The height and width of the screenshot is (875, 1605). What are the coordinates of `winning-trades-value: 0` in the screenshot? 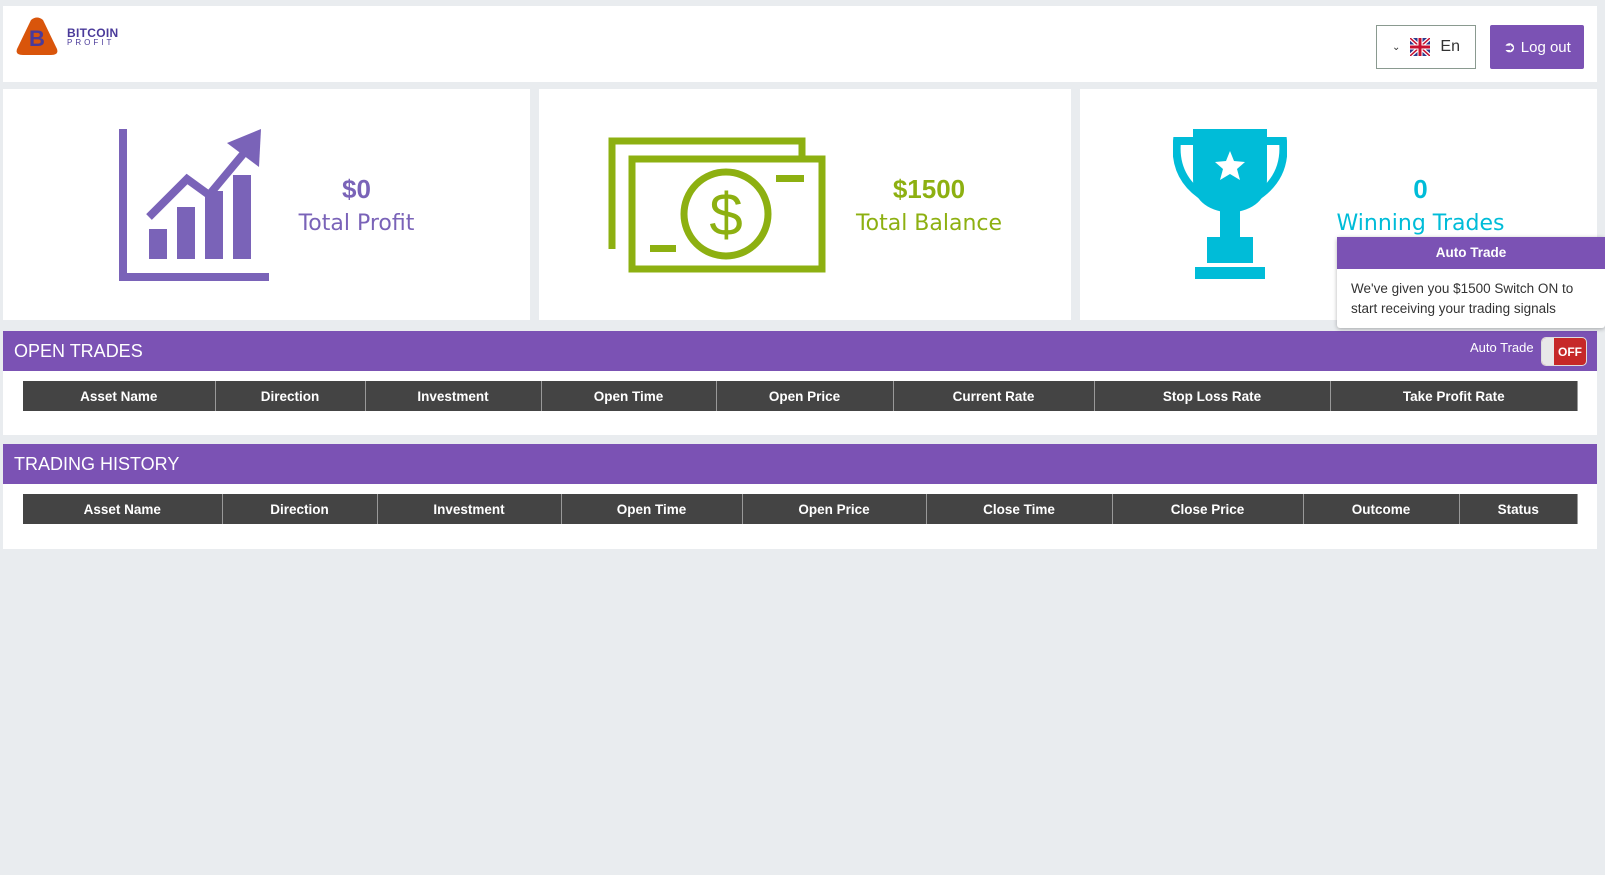 It's located at (1420, 188).